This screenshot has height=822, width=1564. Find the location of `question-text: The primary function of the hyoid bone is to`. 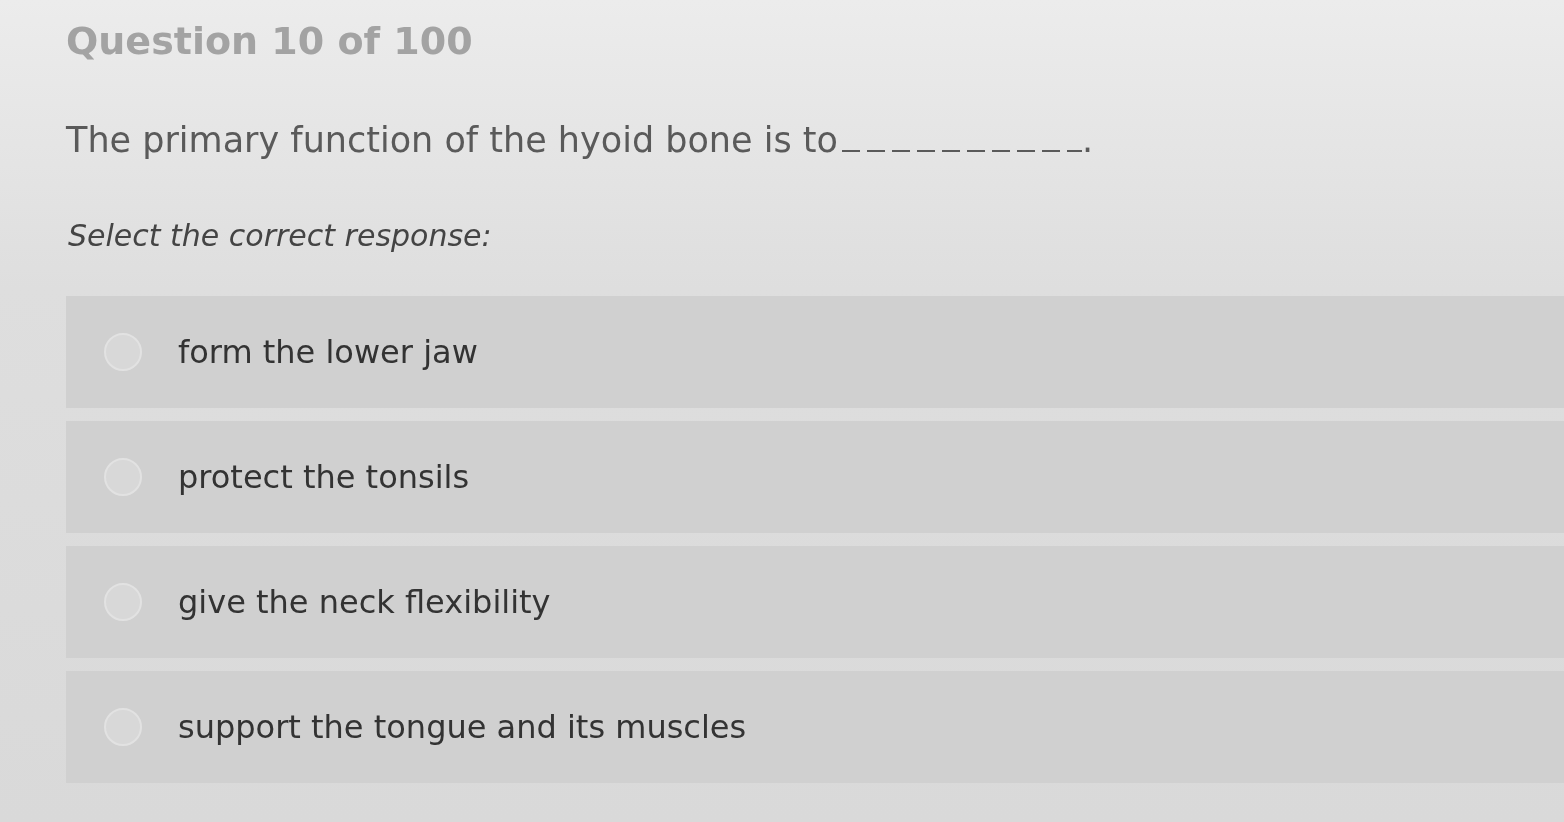

question-text: The primary function of the hyoid bone is to is located at coordinates (452, 140).